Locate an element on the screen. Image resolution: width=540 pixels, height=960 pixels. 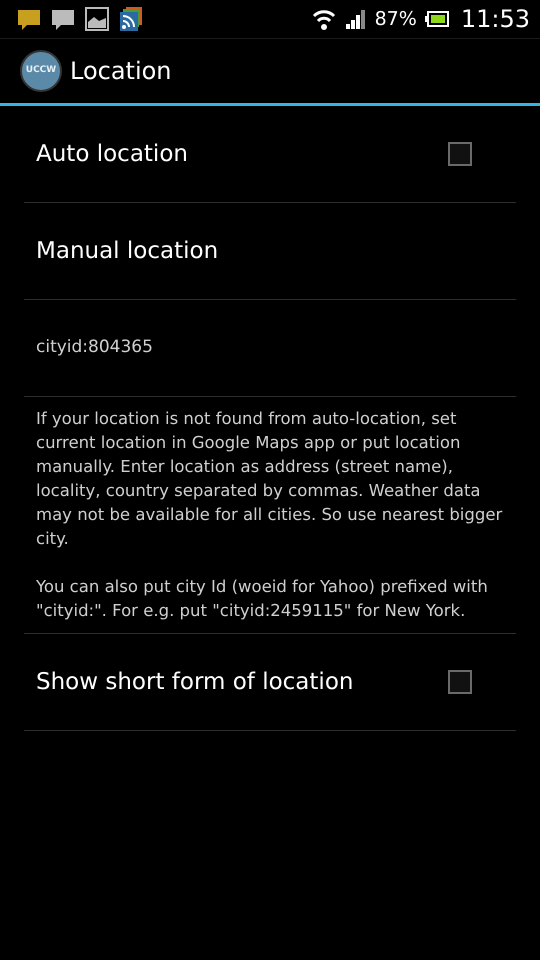
location-value: cityid:804365 is located at coordinates (94, 348).